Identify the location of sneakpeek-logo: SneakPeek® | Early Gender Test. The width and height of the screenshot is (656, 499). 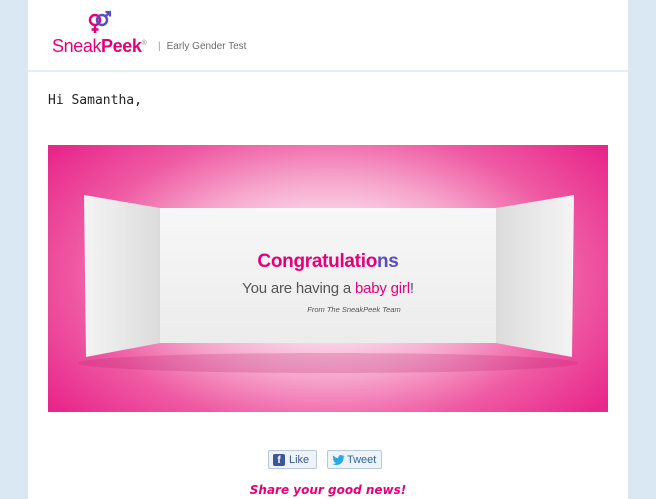
(150, 33).